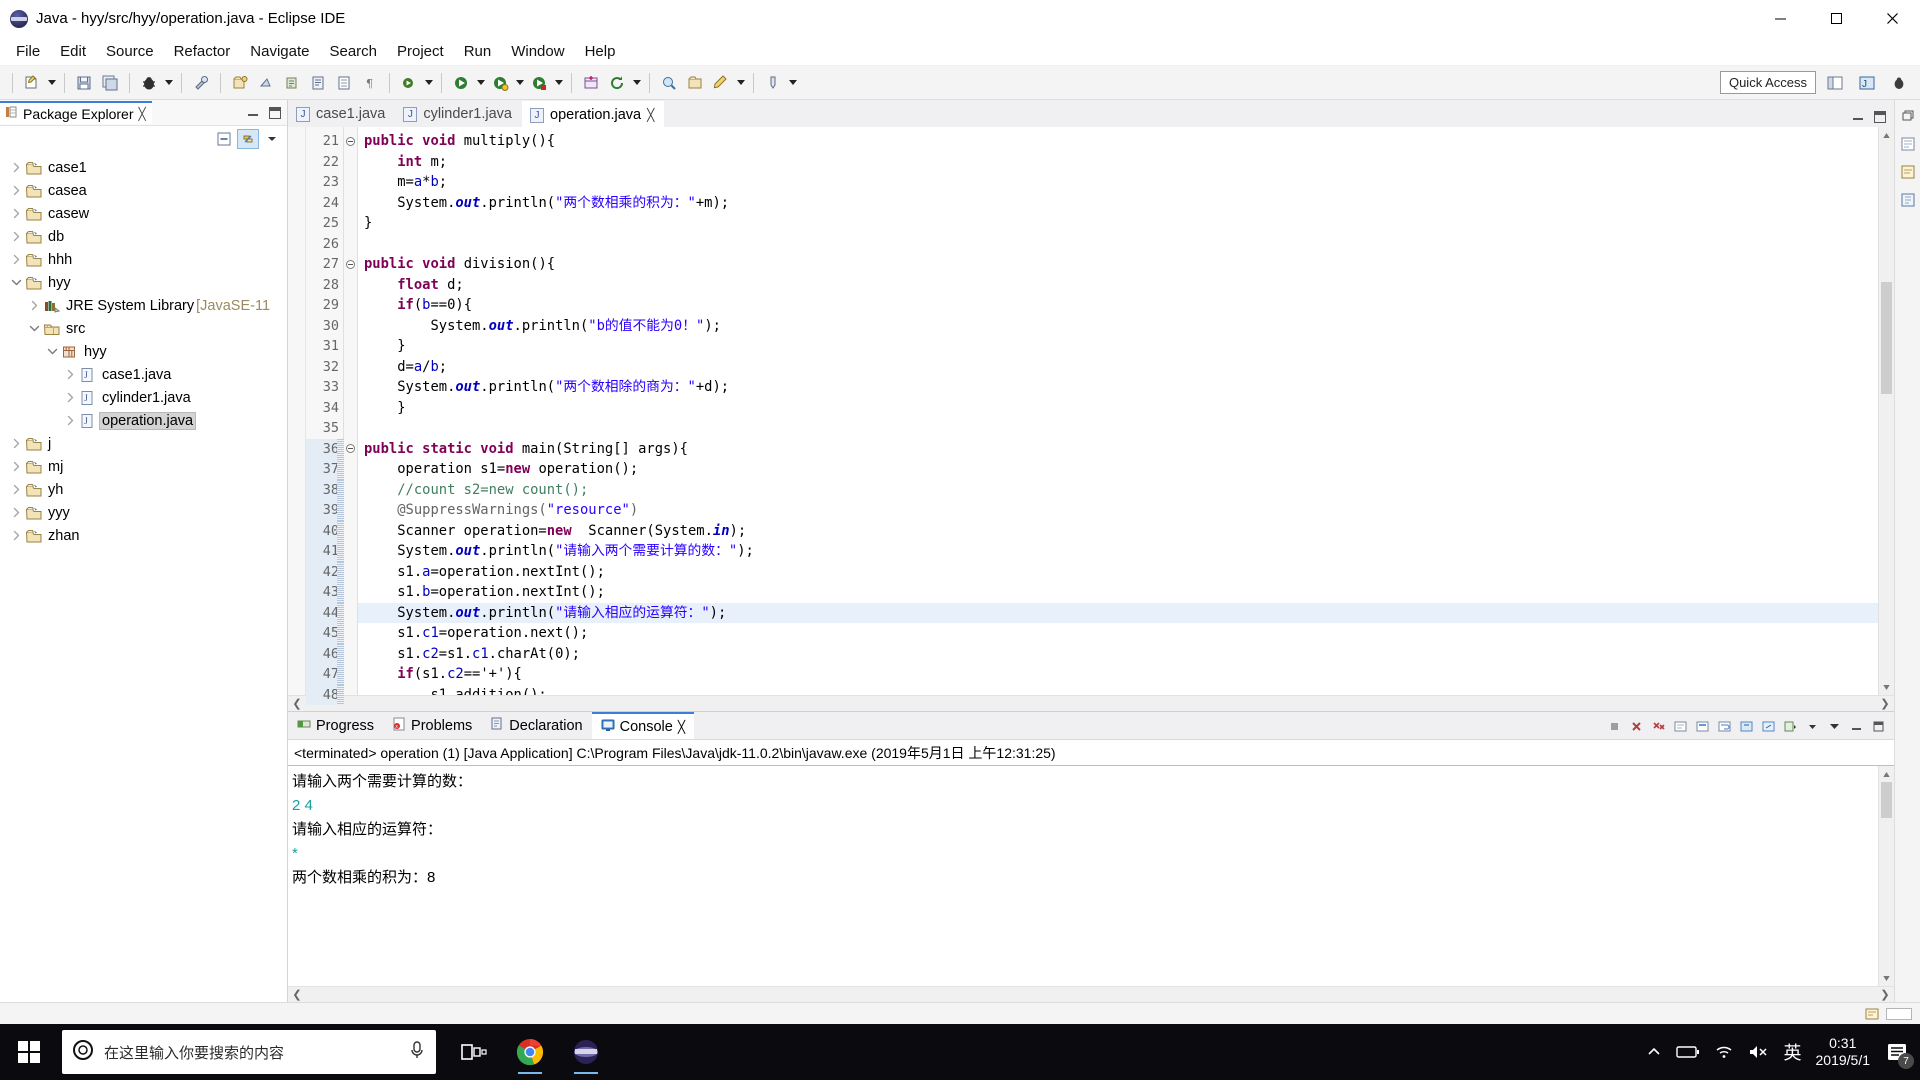 This screenshot has width=1920, height=1080. Describe the element at coordinates (432, 725) in the screenshot. I see `tab-problems: x Problems` at that location.